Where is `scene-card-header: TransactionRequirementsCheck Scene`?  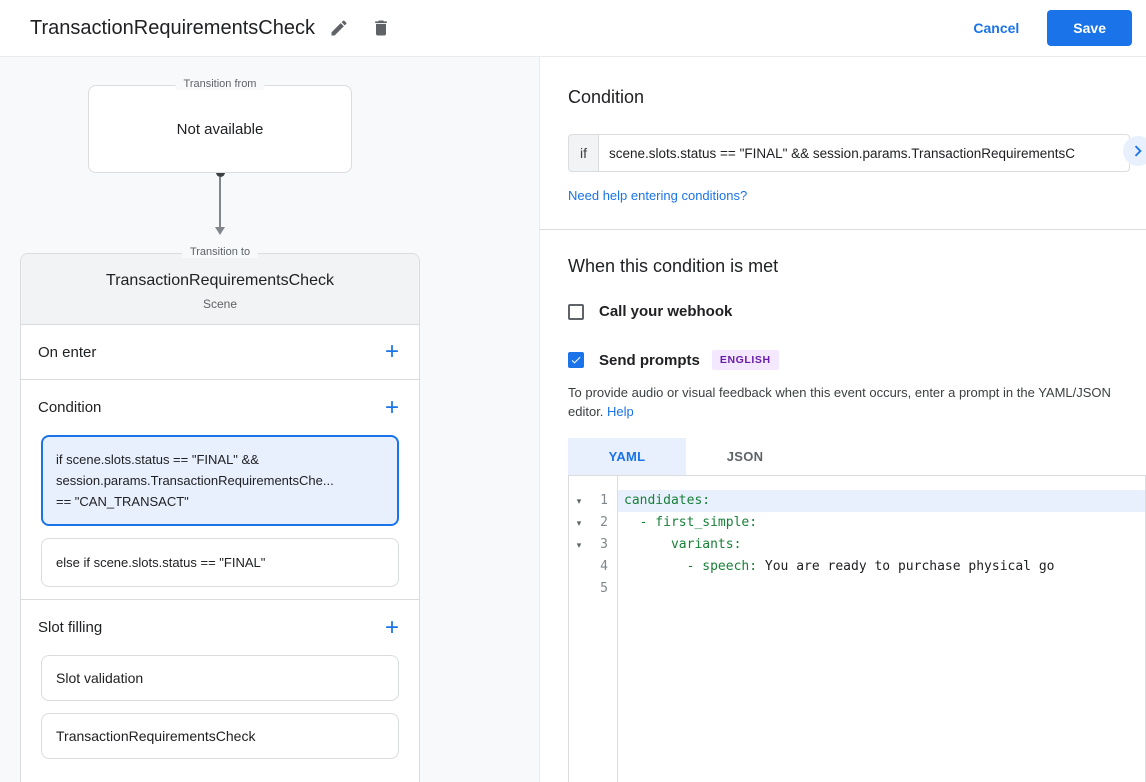
scene-card-header: TransactionRequirementsCheck Scene is located at coordinates (220, 289).